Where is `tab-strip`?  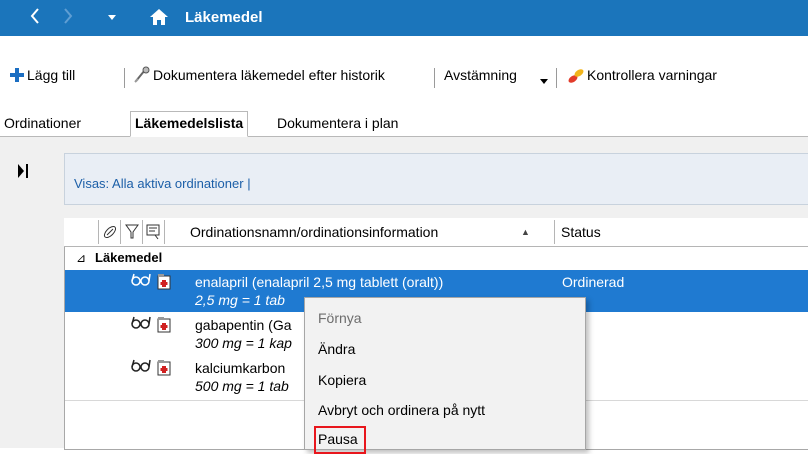 tab-strip is located at coordinates (404, 124).